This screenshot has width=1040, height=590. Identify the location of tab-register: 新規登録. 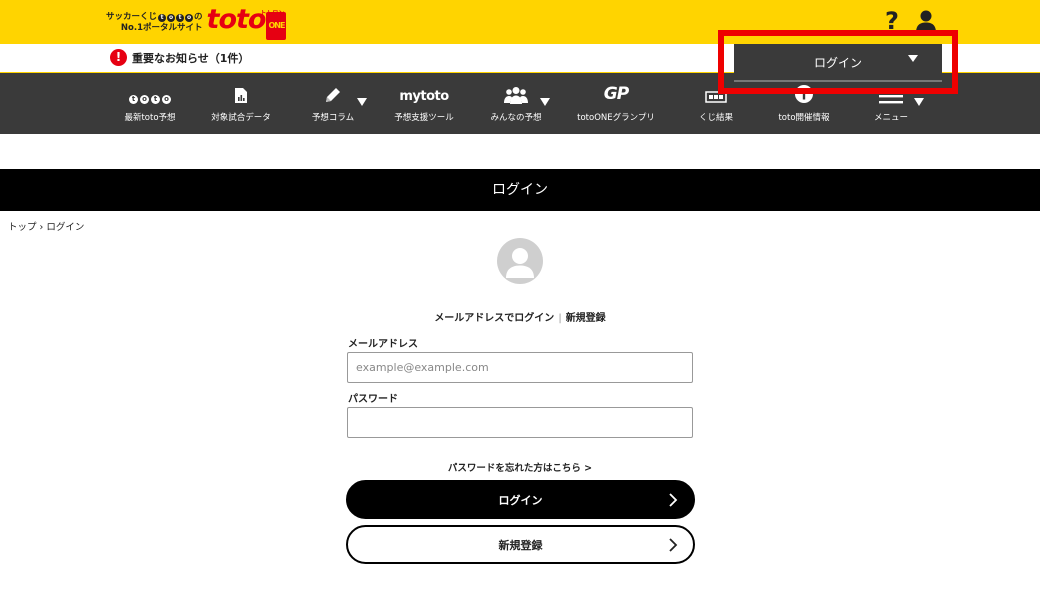
(586, 318).